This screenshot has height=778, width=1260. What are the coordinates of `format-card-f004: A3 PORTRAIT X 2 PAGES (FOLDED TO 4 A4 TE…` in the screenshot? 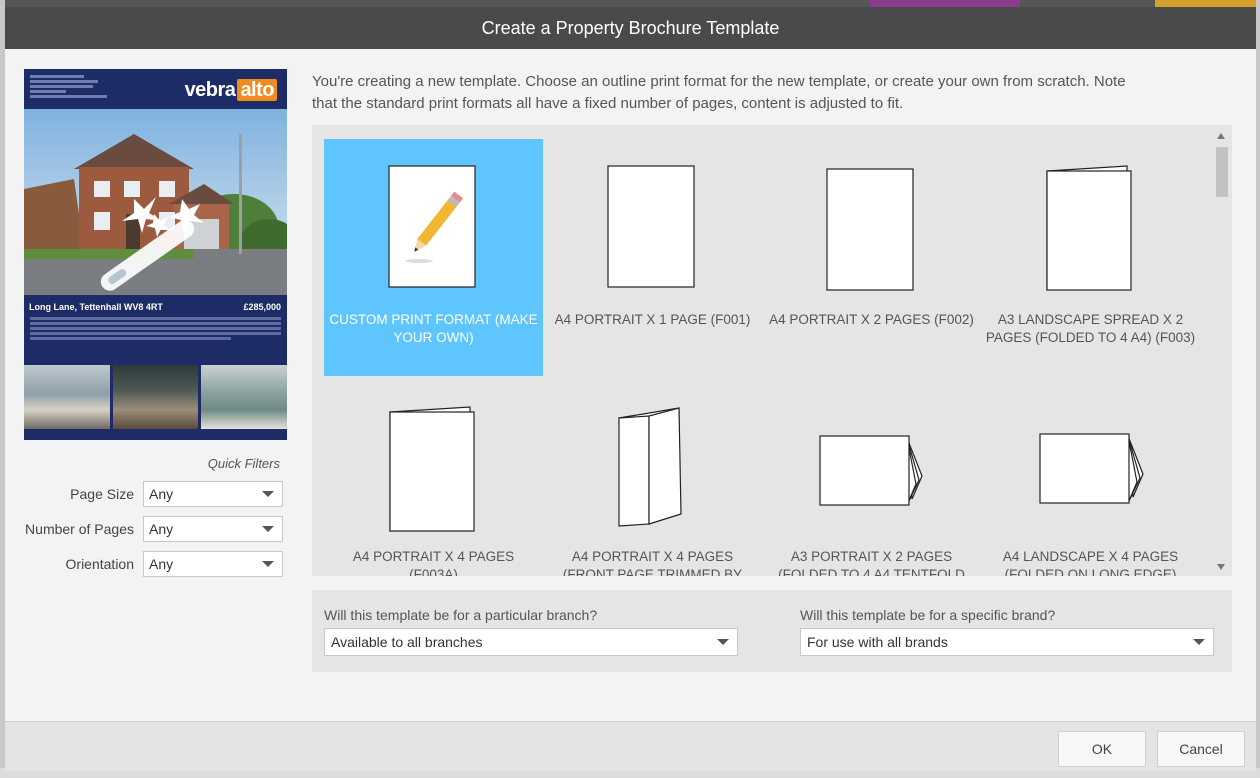 It's located at (871, 476).